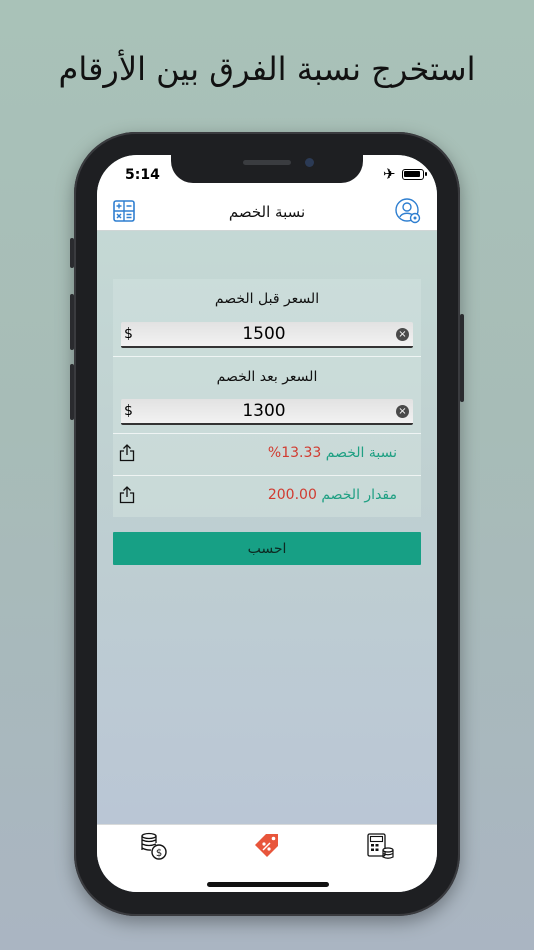  I want to click on notch, so click(267, 169).